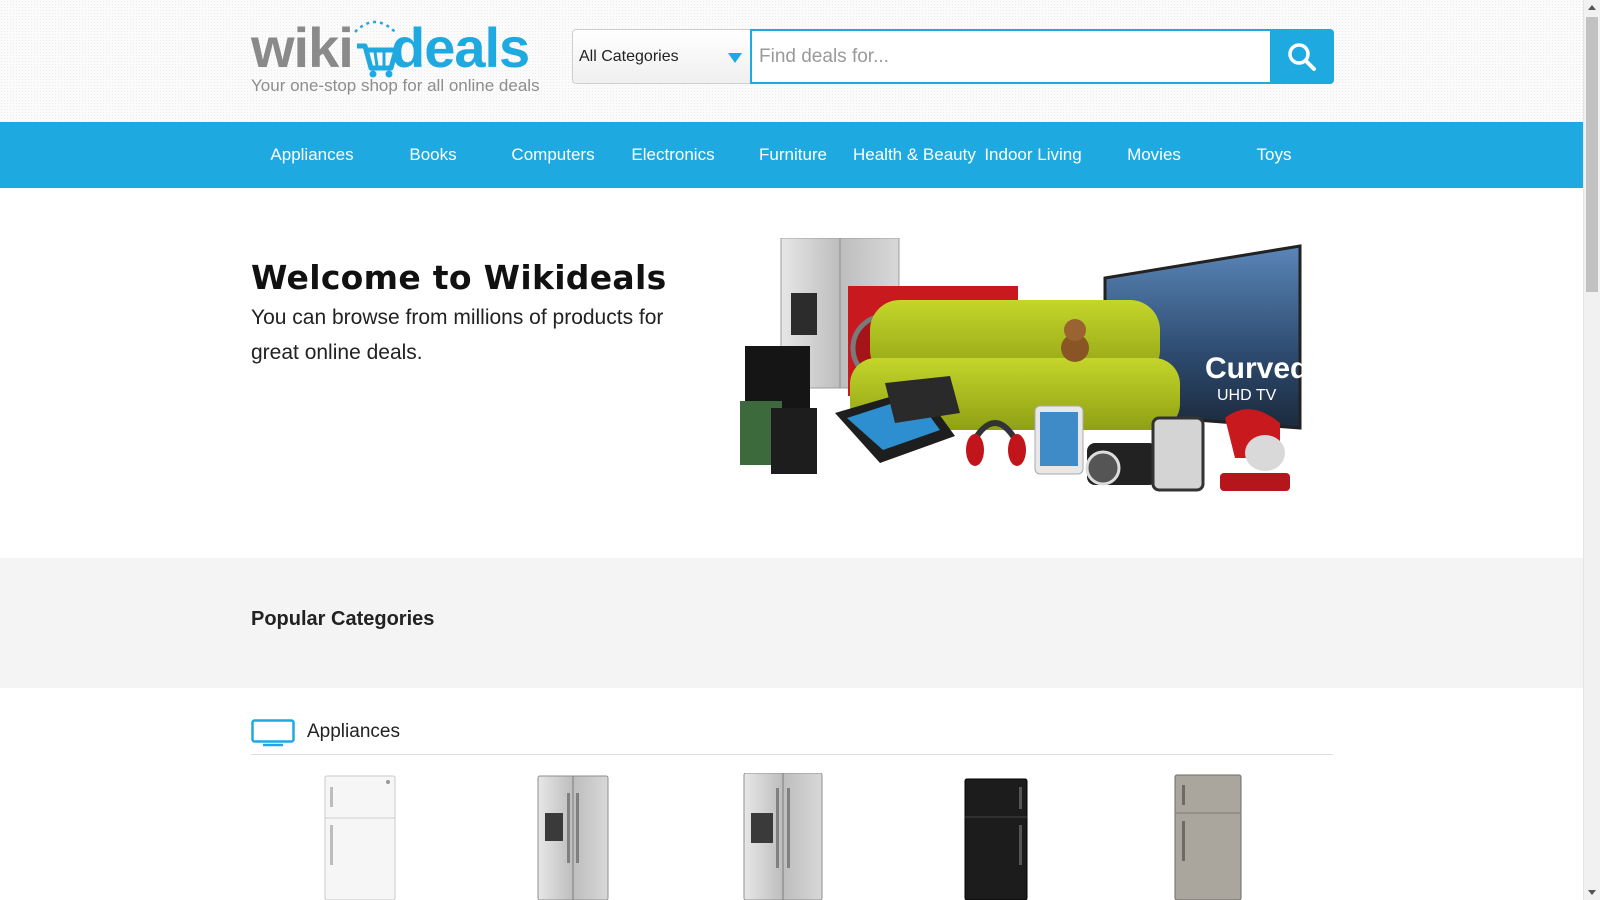  Describe the element at coordinates (460, 47) in the screenshot. I see `logo-deals-text: deals` at that location.